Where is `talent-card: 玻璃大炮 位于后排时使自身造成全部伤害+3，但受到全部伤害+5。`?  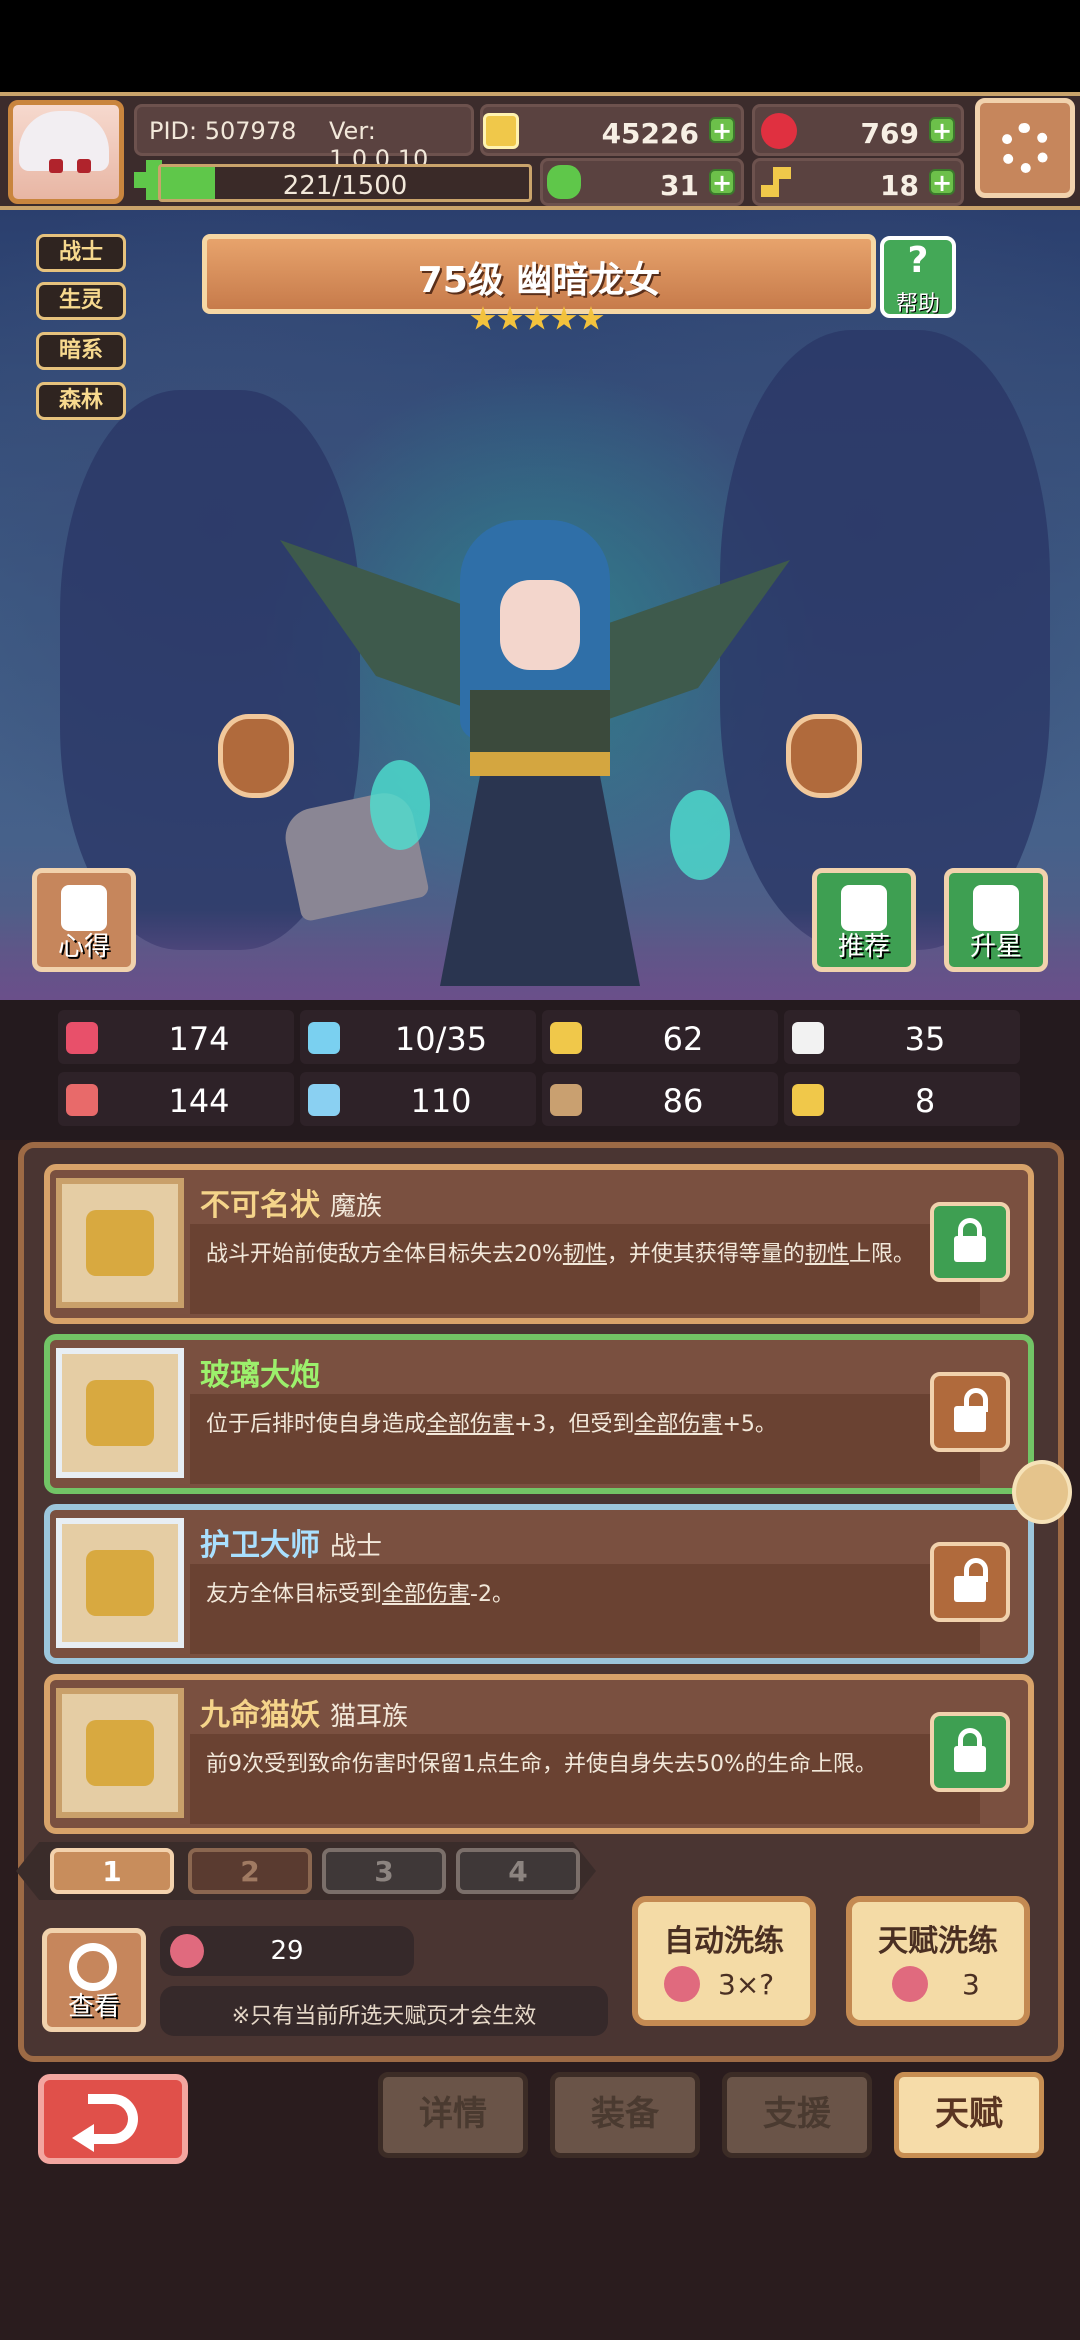 talent-card: 玻璃大炮 位于后排时使自身造成全部伤害+3，但受到全部伤害+5。 is located at coordinates (539, 1414).